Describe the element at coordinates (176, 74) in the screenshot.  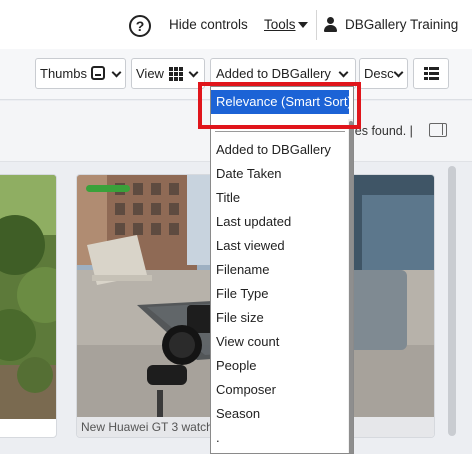
I see `grid-icon` at that location.